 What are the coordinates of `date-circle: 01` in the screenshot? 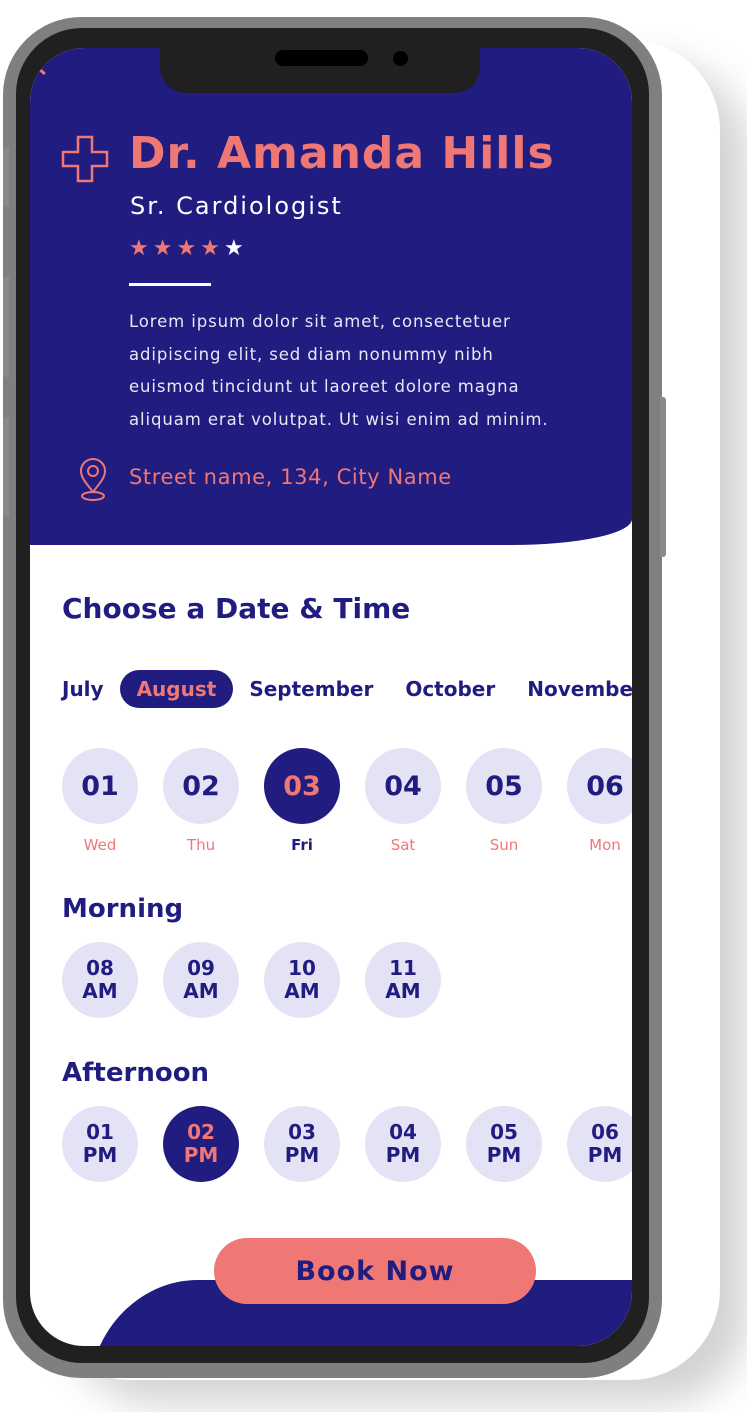 It's located at (100, 786).